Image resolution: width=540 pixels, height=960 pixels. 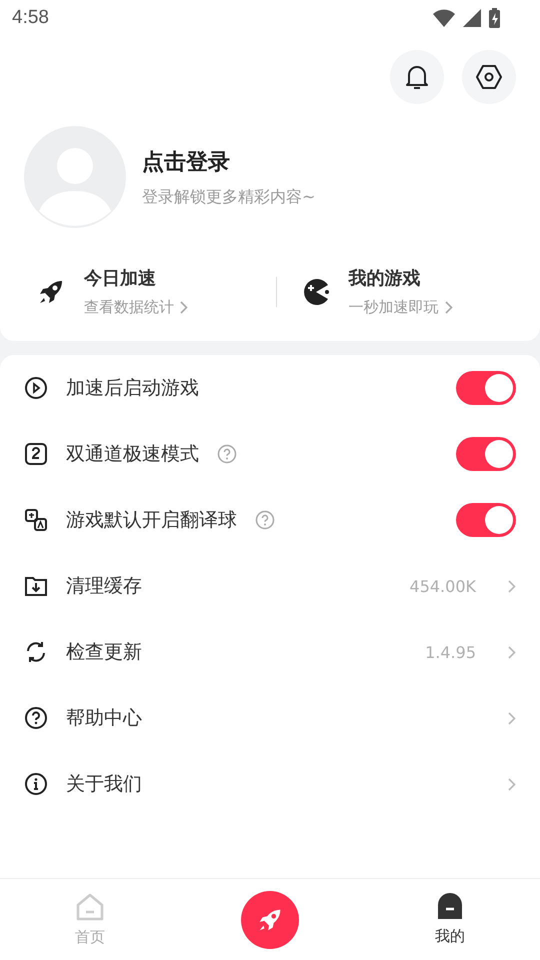 What do you see at coordinates (36, 454) in the screenshot?
I see `number-icon` at bounding box center [36, 454].